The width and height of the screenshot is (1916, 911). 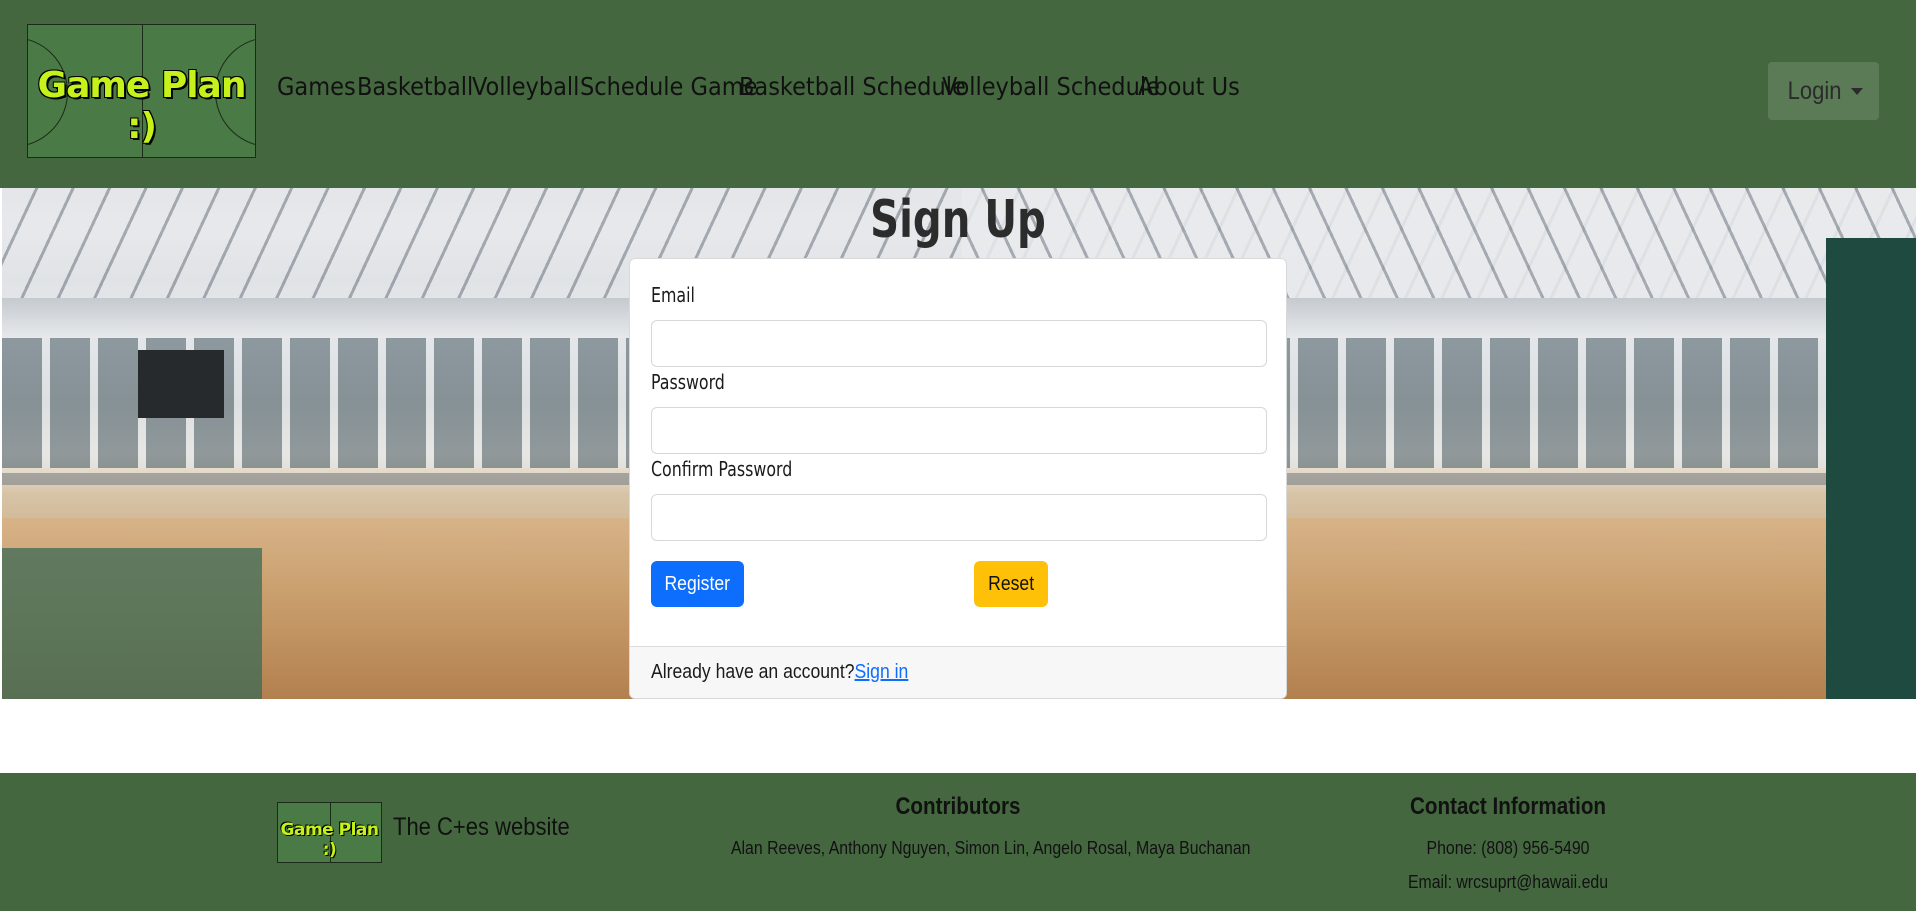 I want to click on nav-link-schedule-game: Schedule Game, so click(x=669, y=86).